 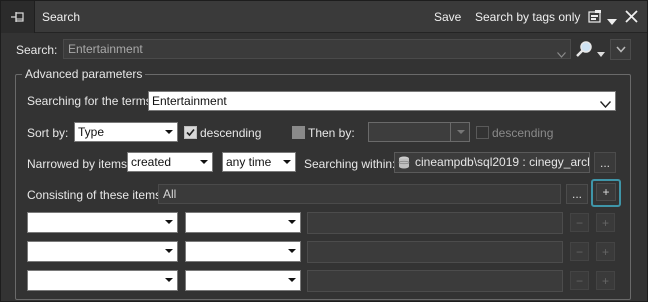 I want to click on sort-by-value: Type, so click(x=91, y=132).